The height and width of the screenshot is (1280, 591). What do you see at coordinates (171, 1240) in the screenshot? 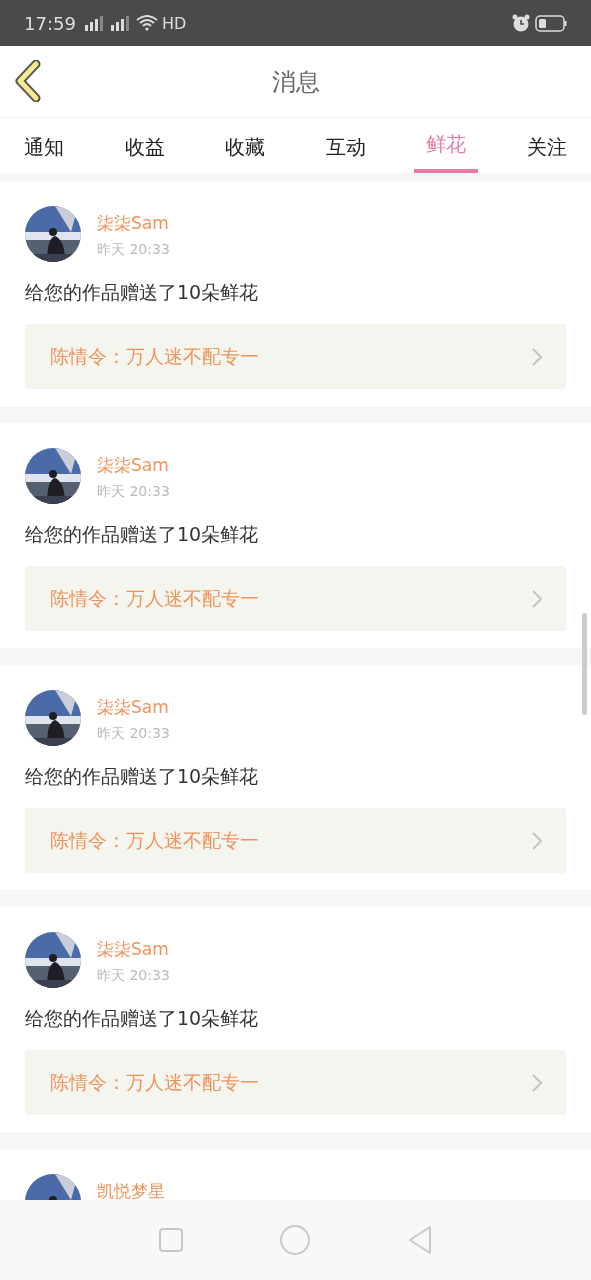
I see `square-icon` at bounding box center [171, 1240].